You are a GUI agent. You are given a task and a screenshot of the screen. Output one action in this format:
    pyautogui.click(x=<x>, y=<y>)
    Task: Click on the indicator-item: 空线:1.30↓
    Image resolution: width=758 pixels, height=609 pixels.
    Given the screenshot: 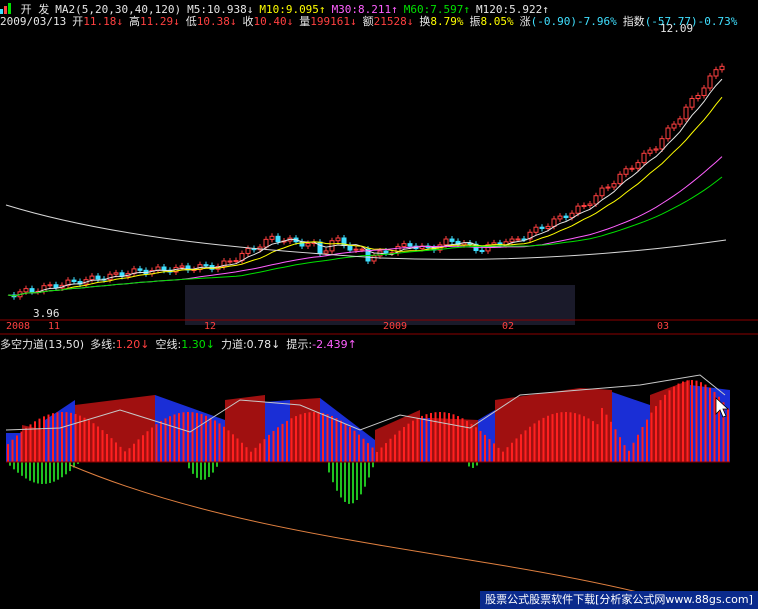 What is the action you would take?
    pyautogui.click(x=185, y=344)
    